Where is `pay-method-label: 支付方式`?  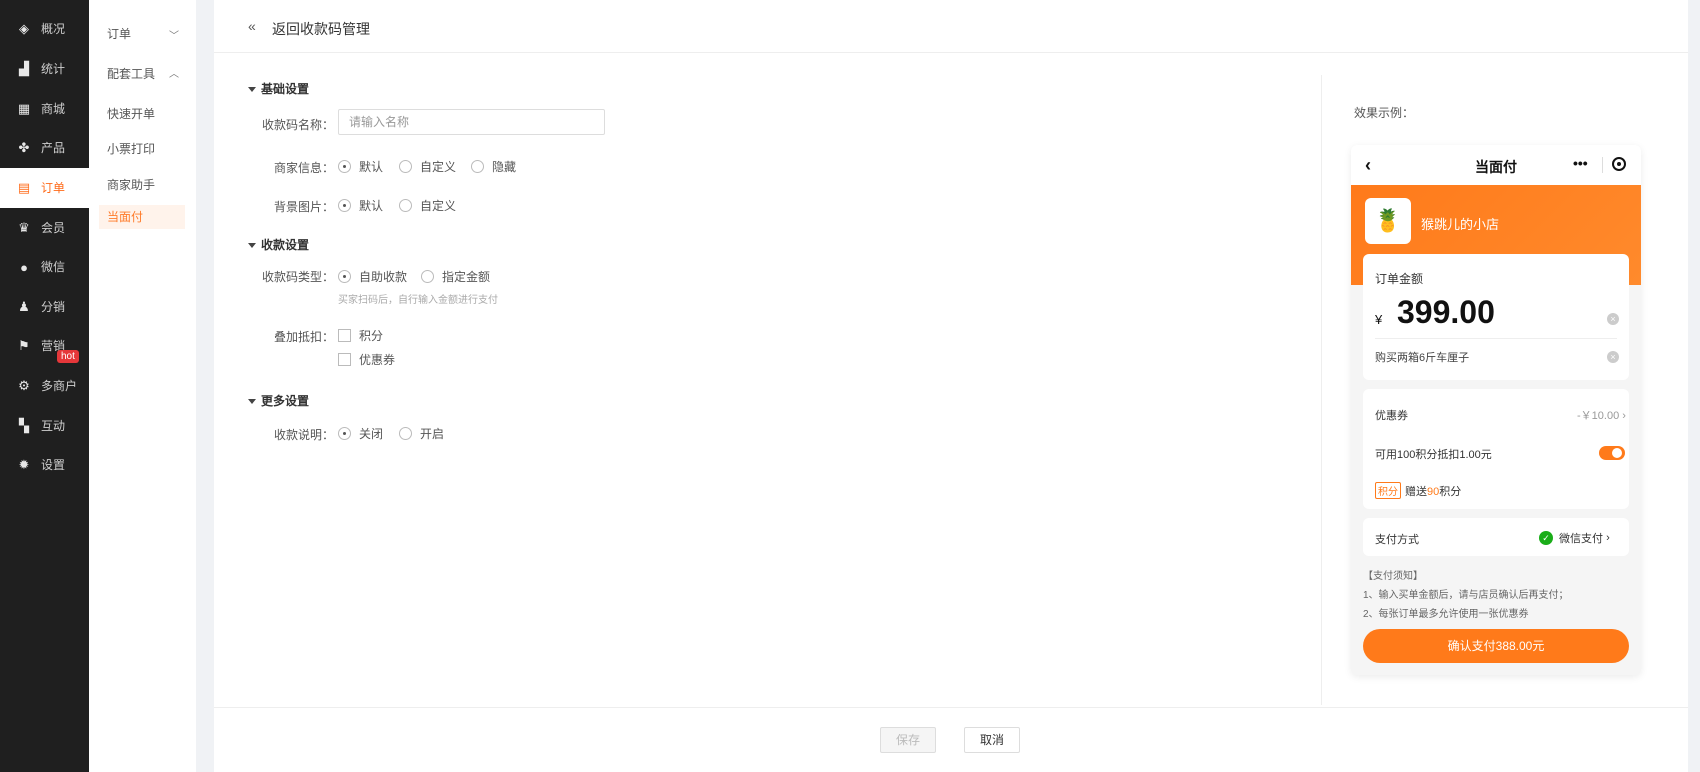
pay-method-label: 支付方式 is located at coordinates (1397, 540).